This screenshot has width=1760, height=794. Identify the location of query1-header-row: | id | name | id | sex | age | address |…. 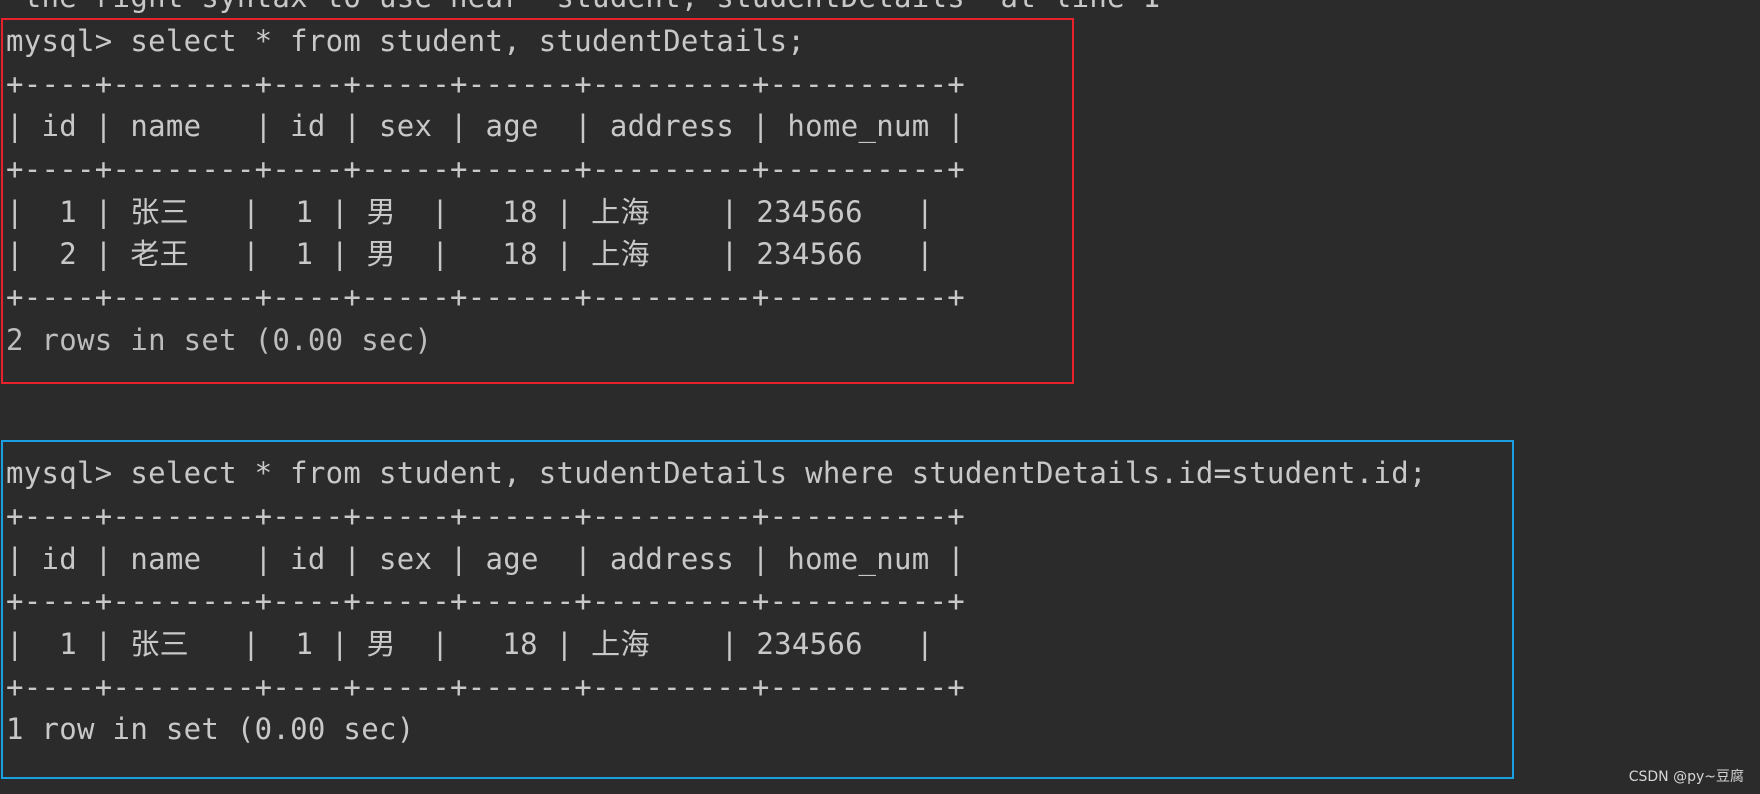
(486, 126).